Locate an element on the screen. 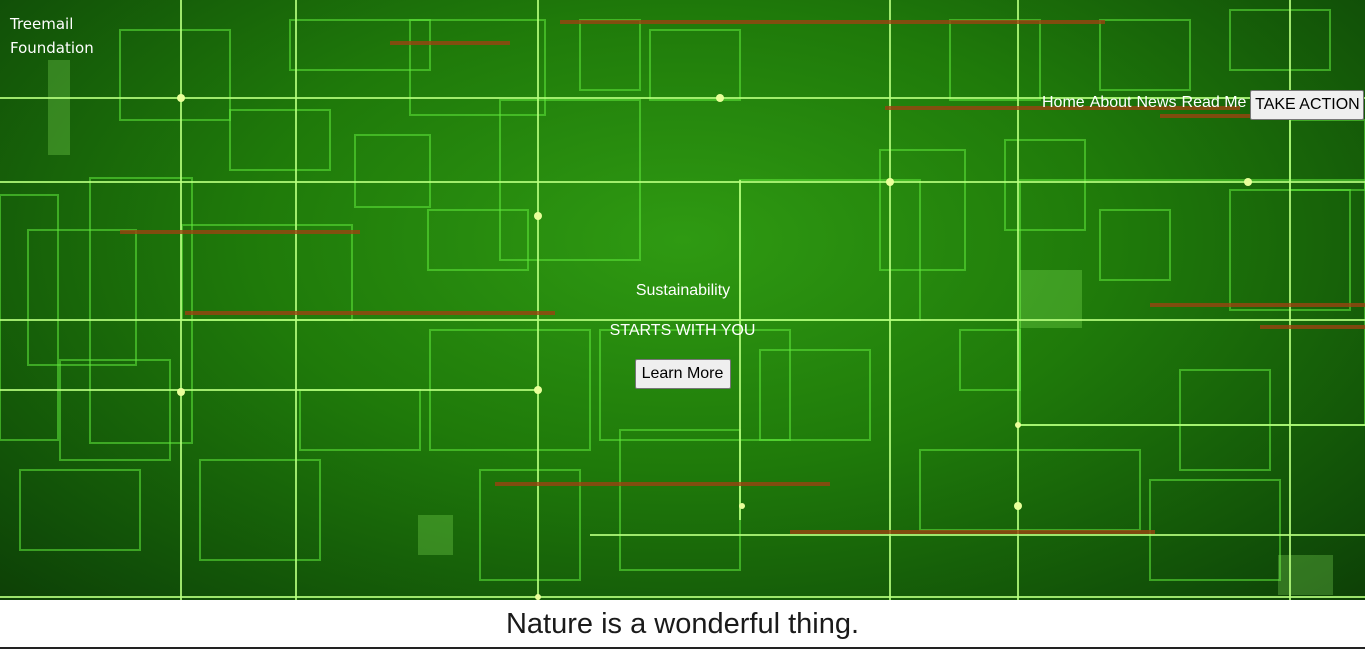 This screenshot has height=650, width=1365. site-logo: Treemail Foundation is located at coordinates (52, 36).